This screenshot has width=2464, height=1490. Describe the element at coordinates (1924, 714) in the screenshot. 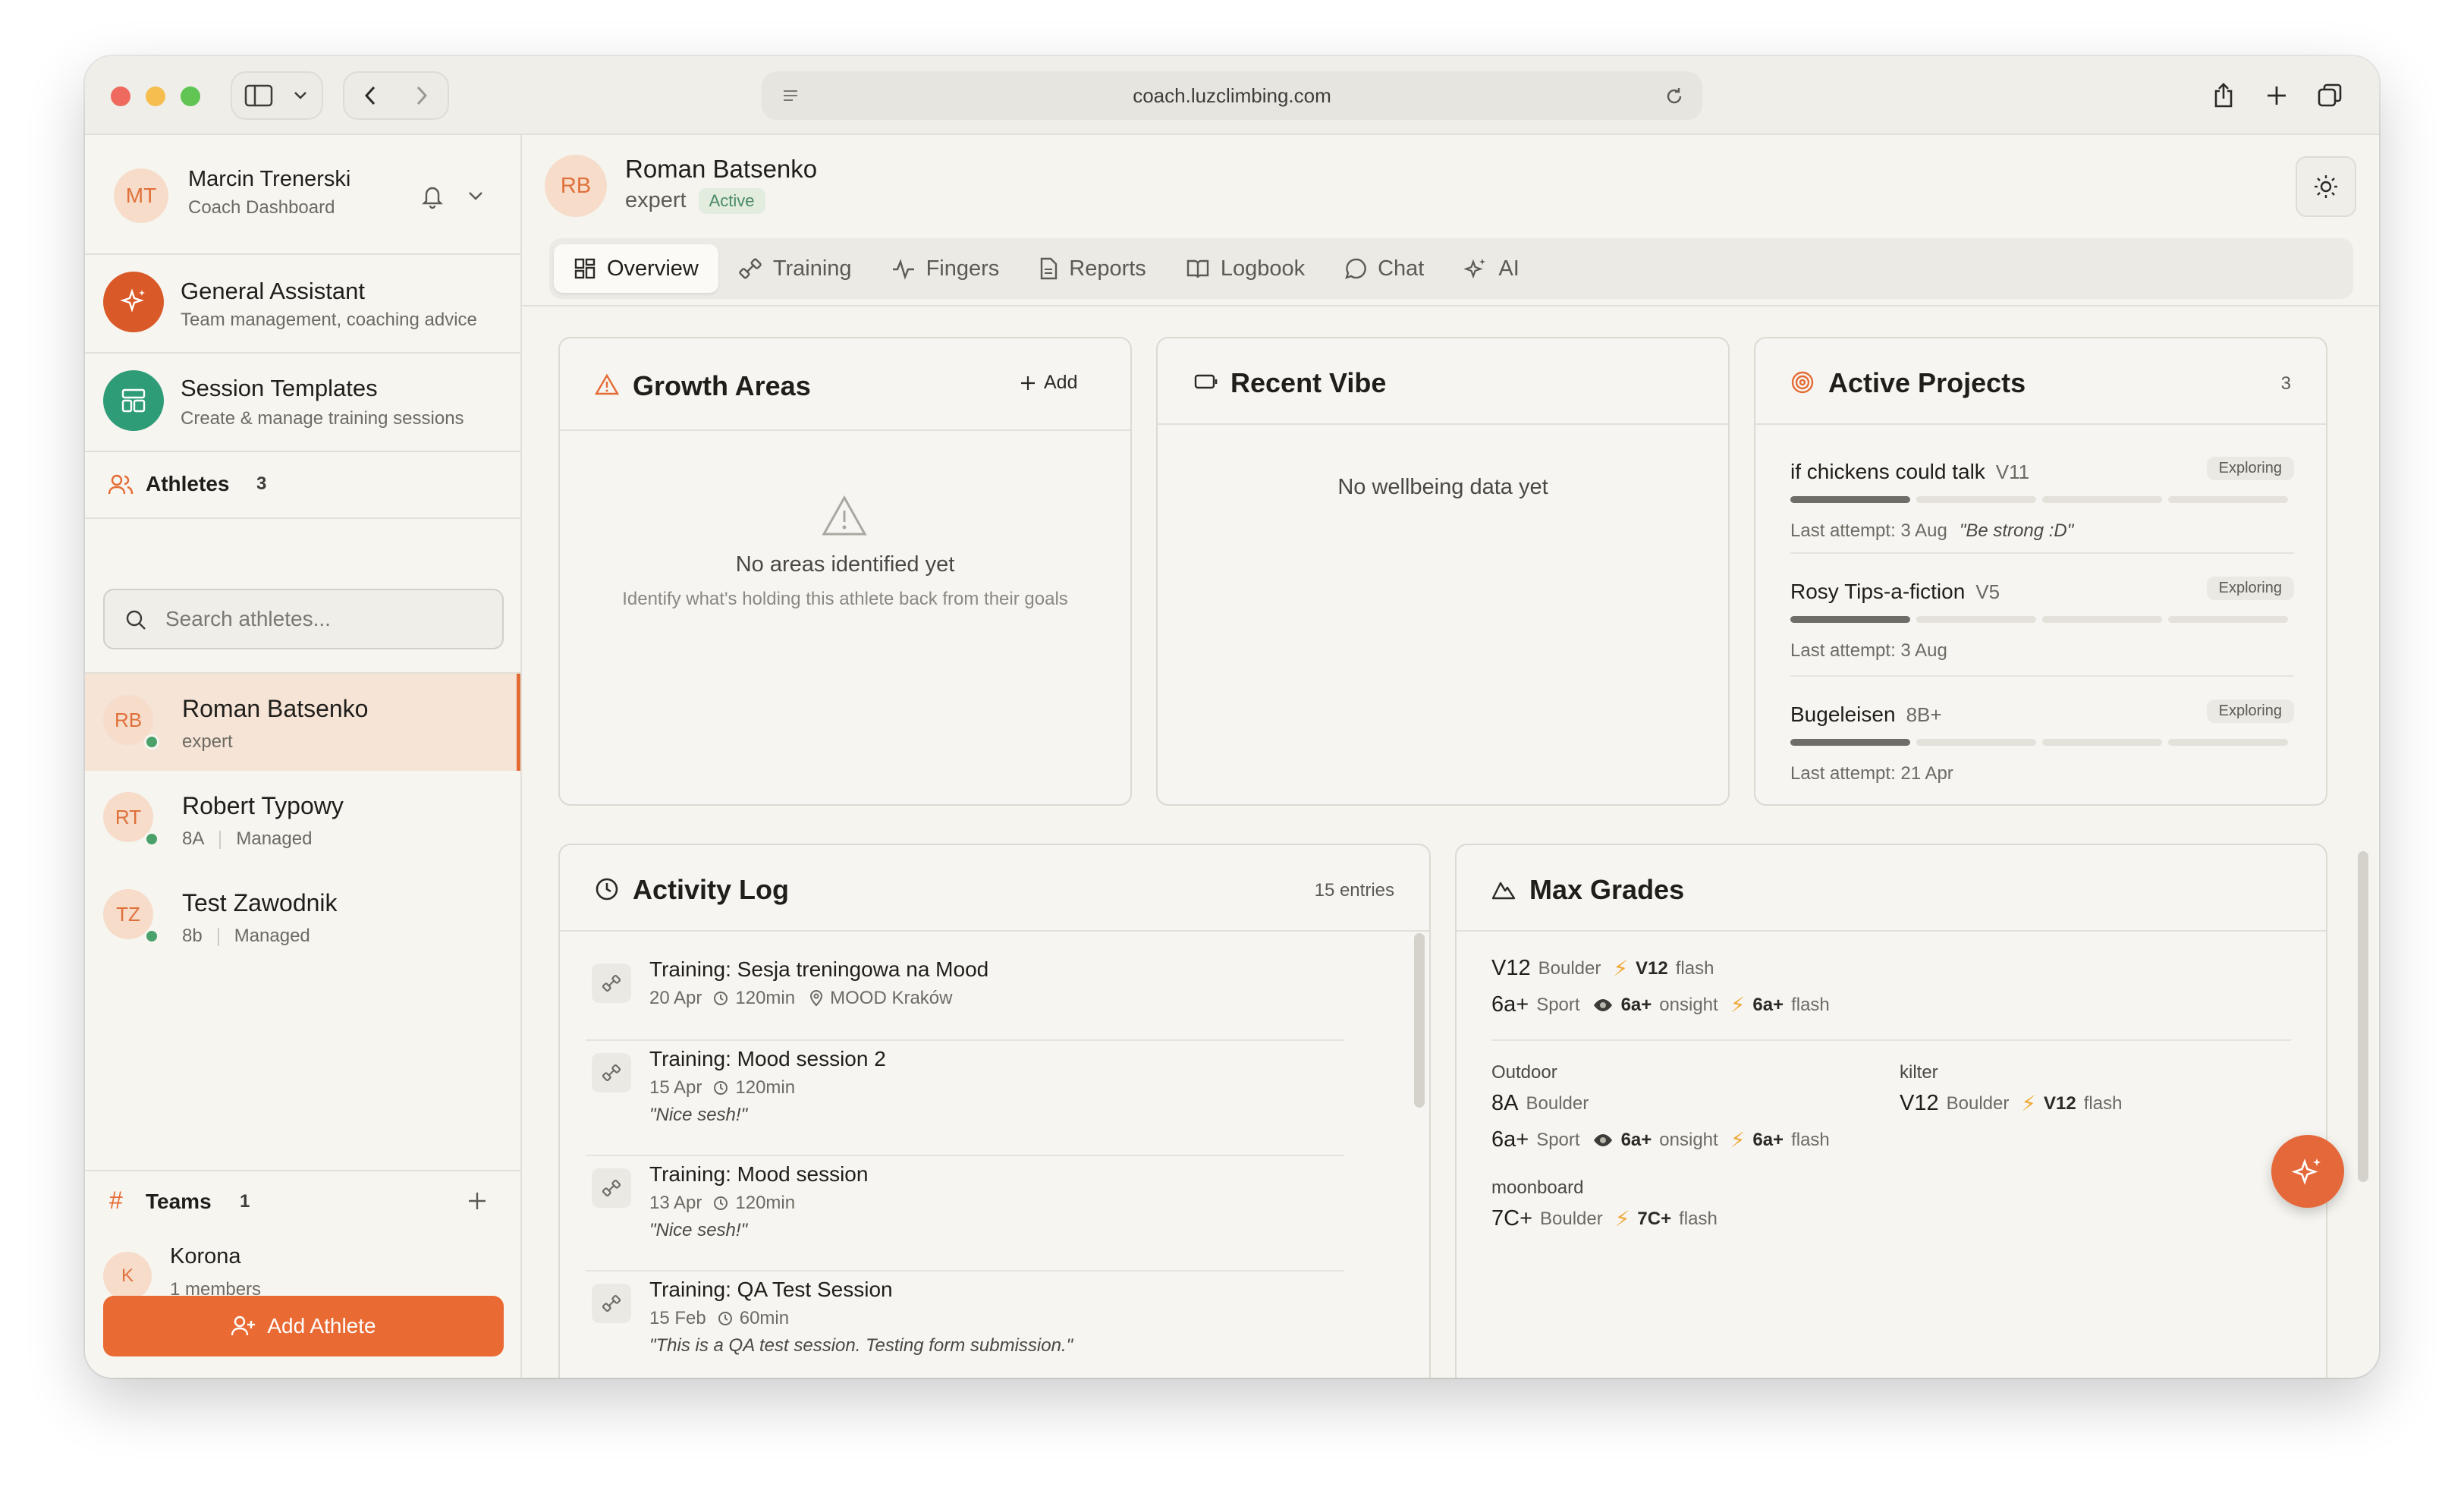

I see `project-grade: 8B+` at that location.